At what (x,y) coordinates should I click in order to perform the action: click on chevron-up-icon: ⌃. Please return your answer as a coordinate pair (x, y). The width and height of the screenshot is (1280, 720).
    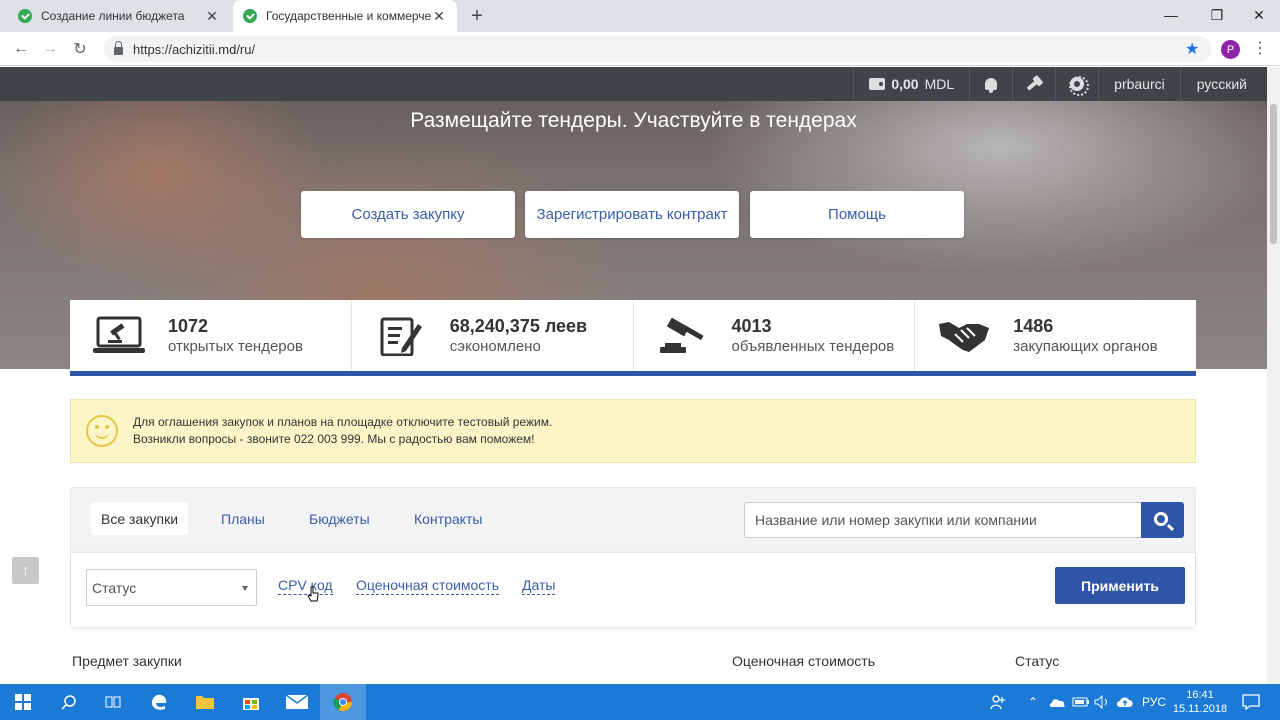
    Looking at the image, I should click on (1033, 702).